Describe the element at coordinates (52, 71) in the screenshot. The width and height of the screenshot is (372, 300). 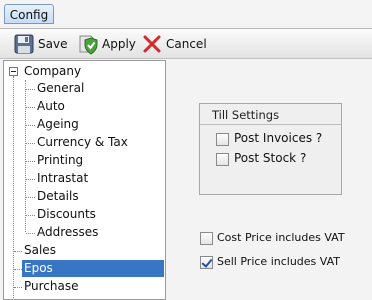
I see `tree-item-company: Company` at that location.